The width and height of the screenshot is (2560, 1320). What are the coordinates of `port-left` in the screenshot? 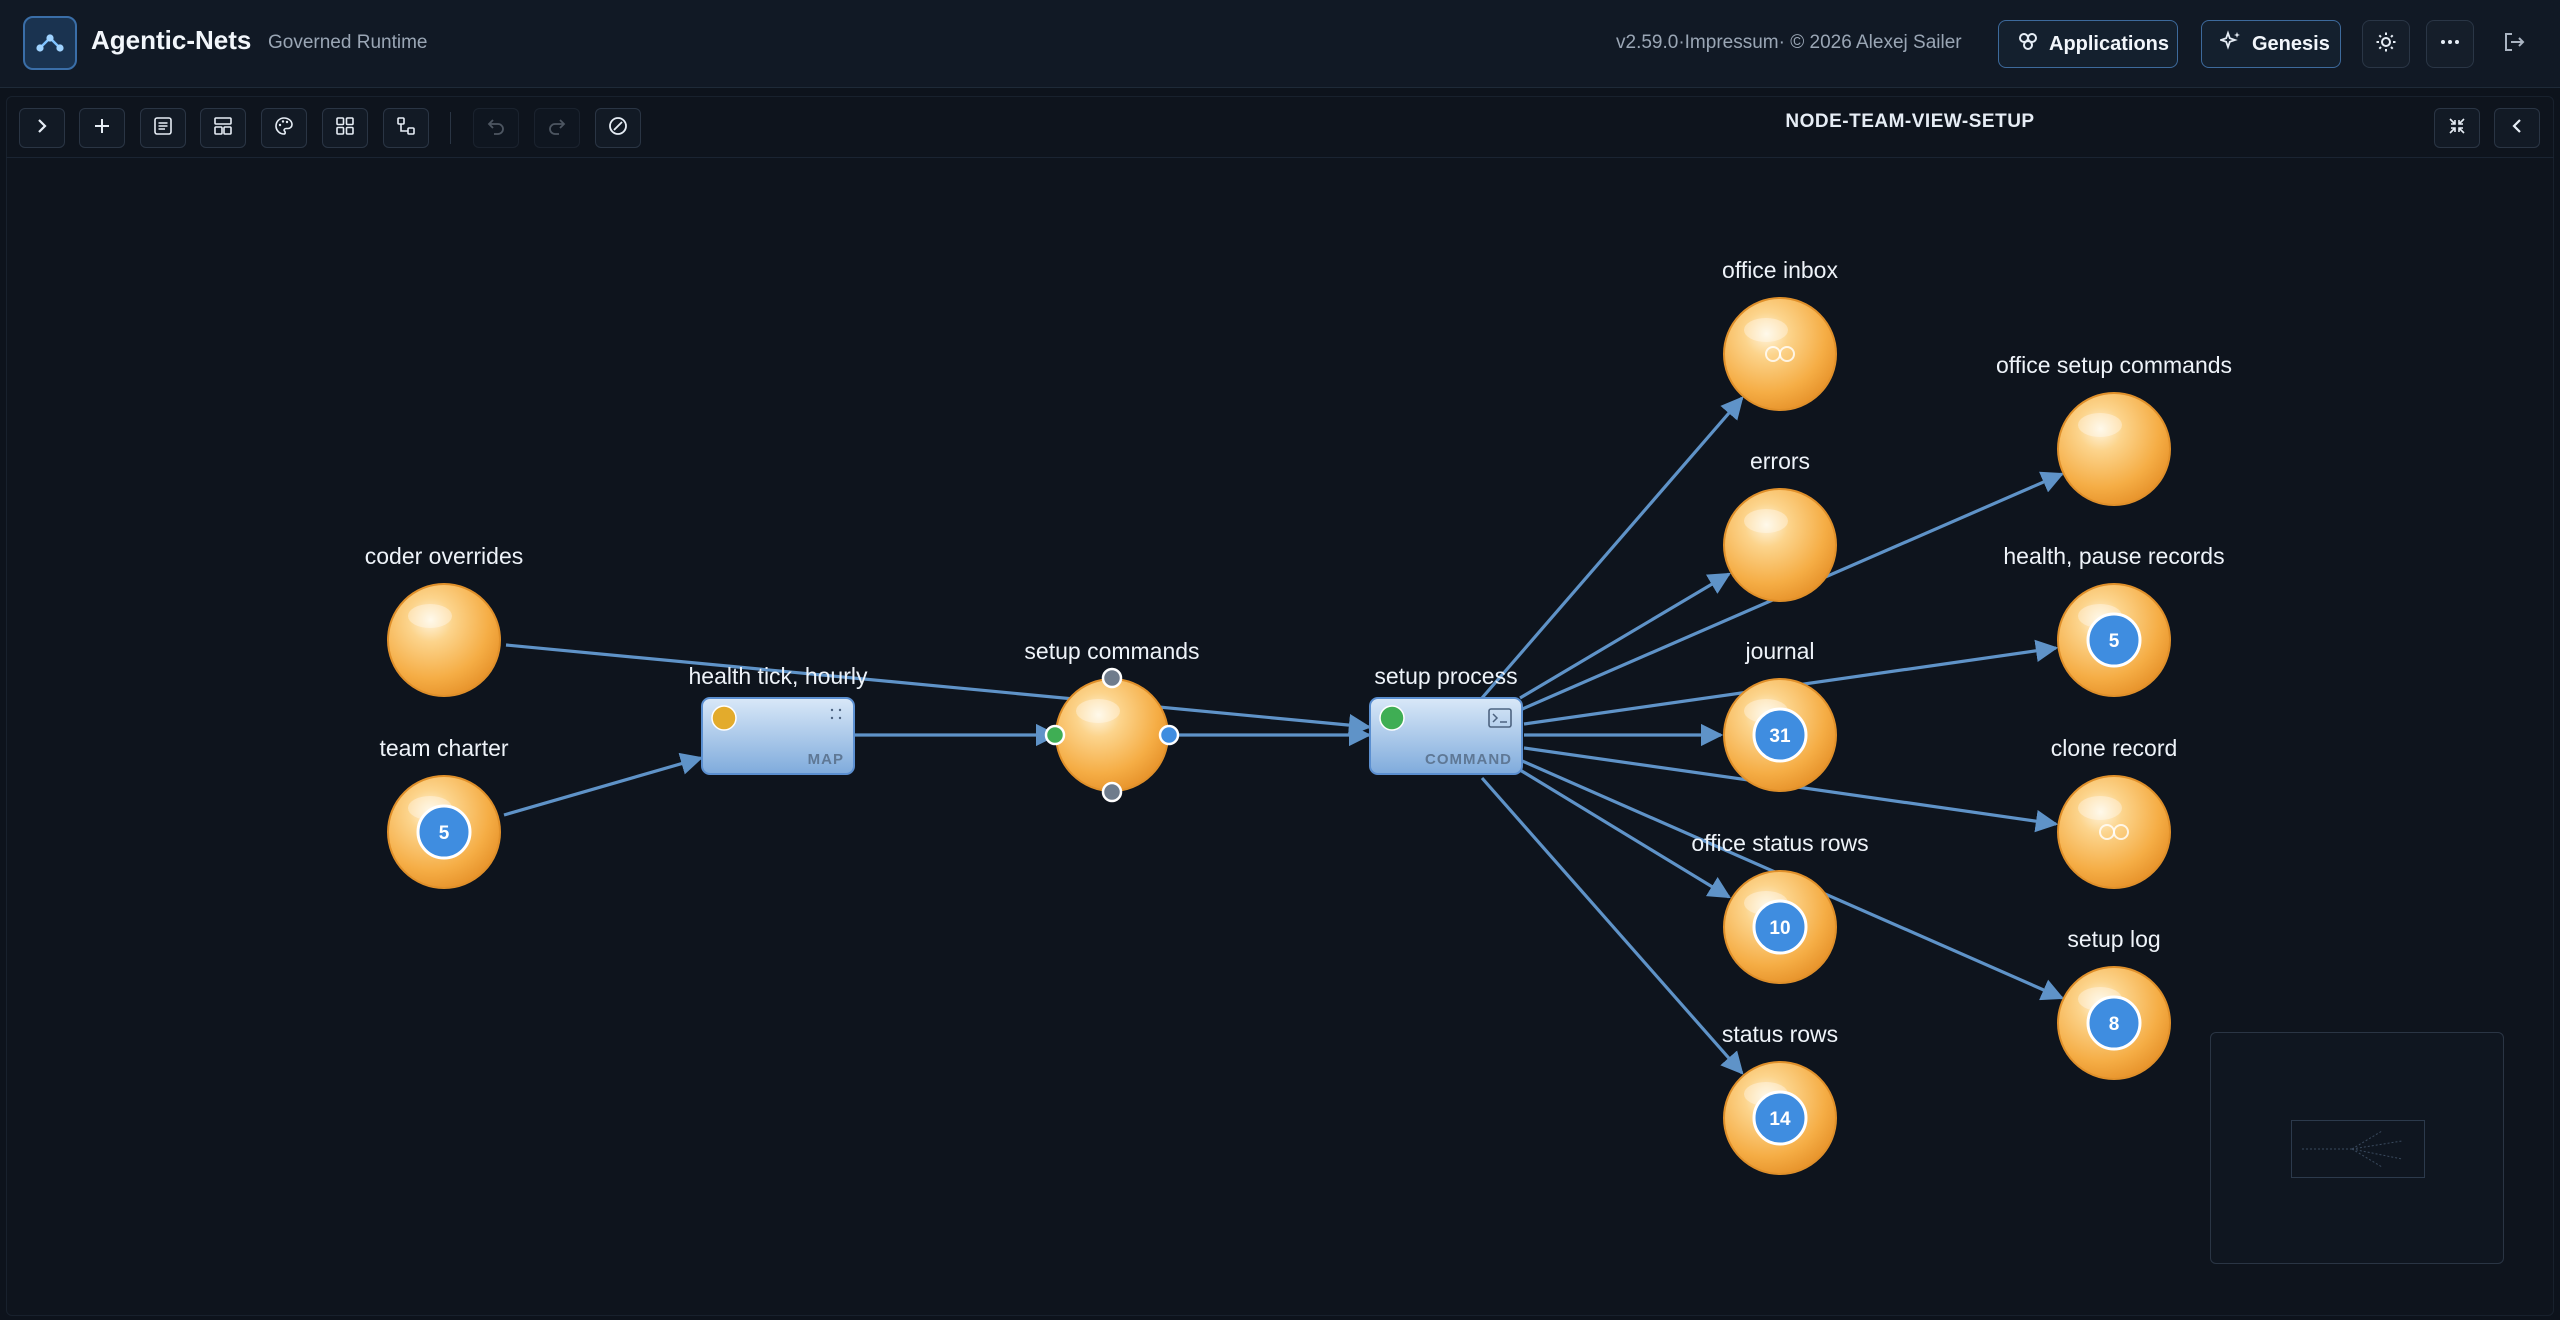 It's located at (1055, 735).